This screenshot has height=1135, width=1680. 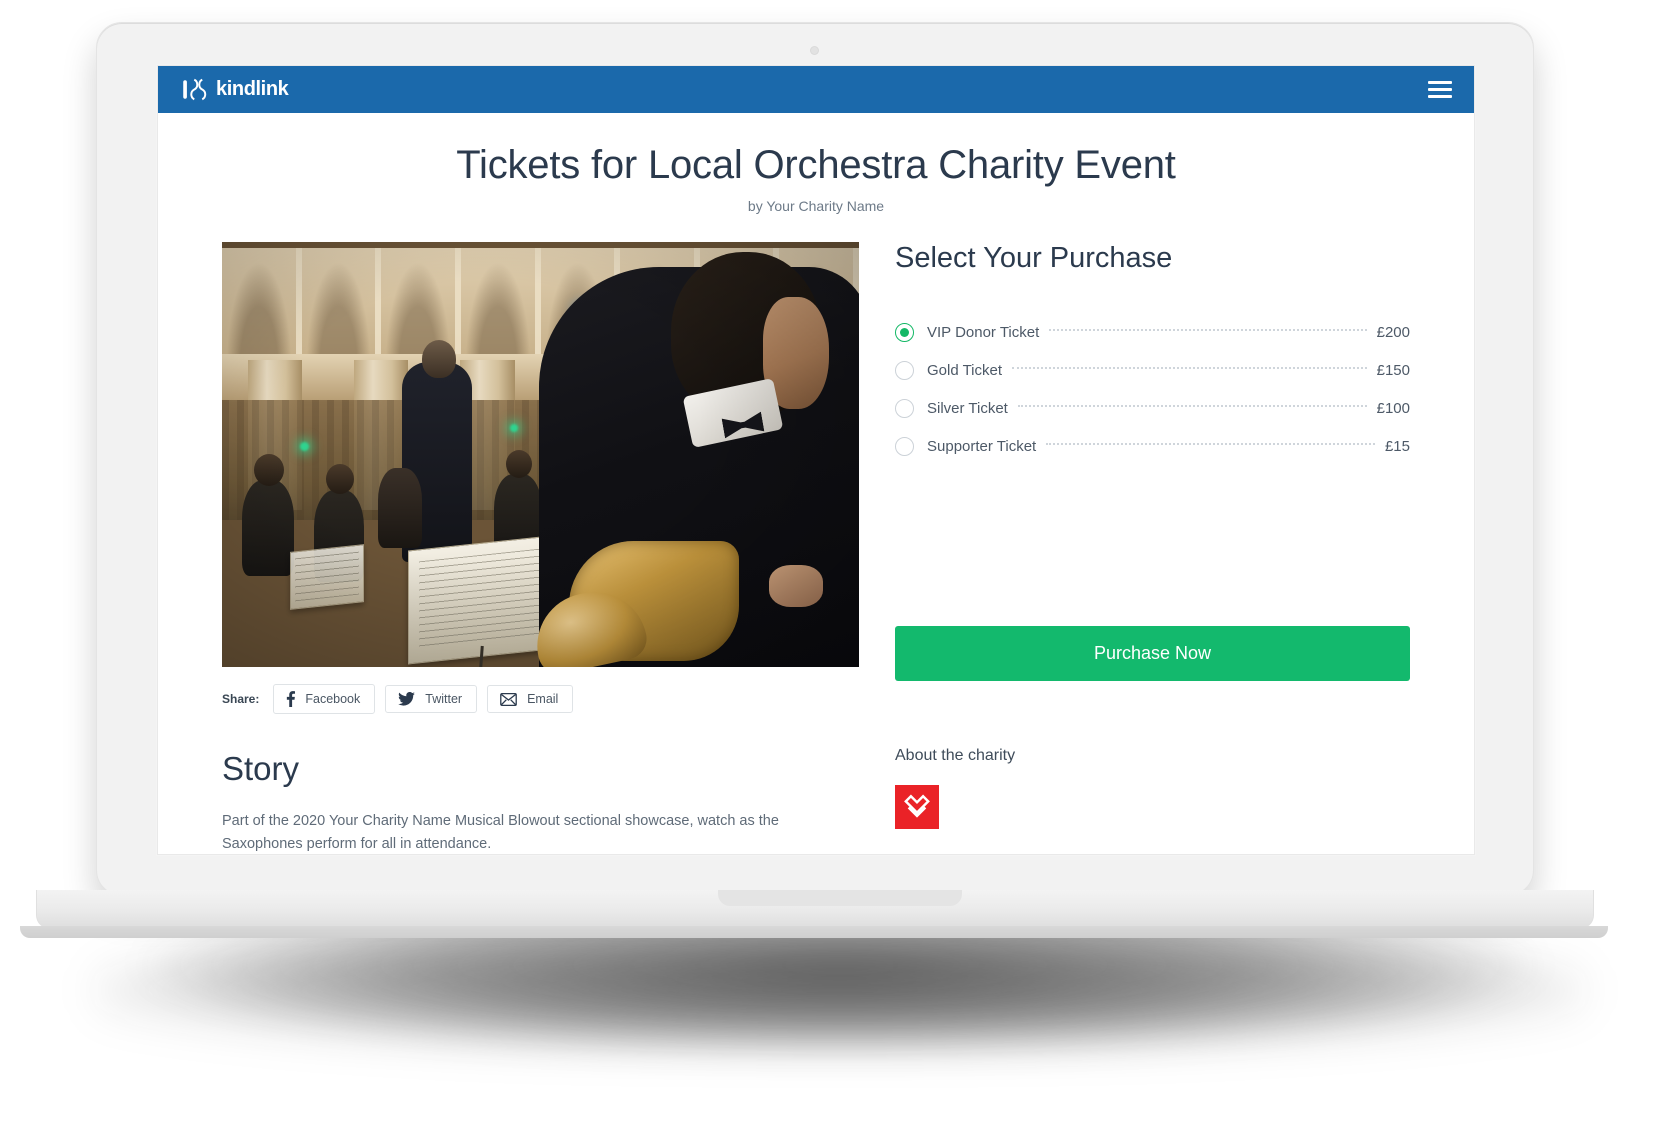 I want to click on share-email-button: Email, so click(x=530, y=699).